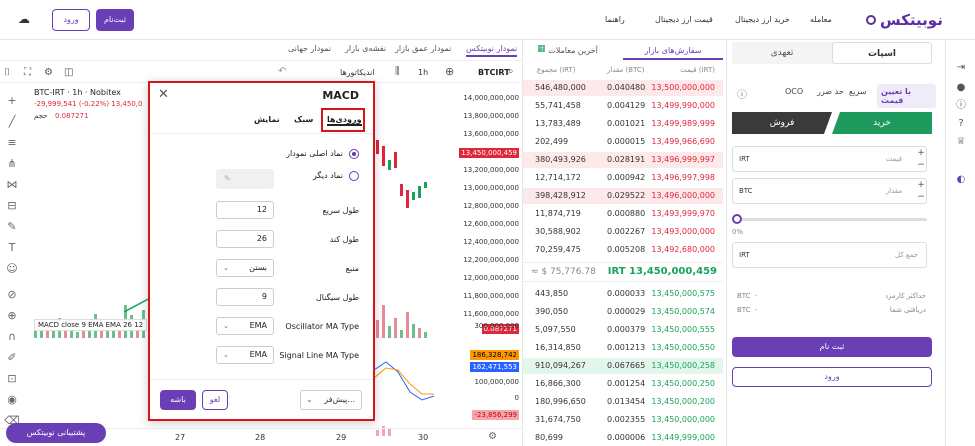 Image resolution: width=975 pixels, height=446 pixels. I want to click on trophy-icon: ♕, so click(961, 142).